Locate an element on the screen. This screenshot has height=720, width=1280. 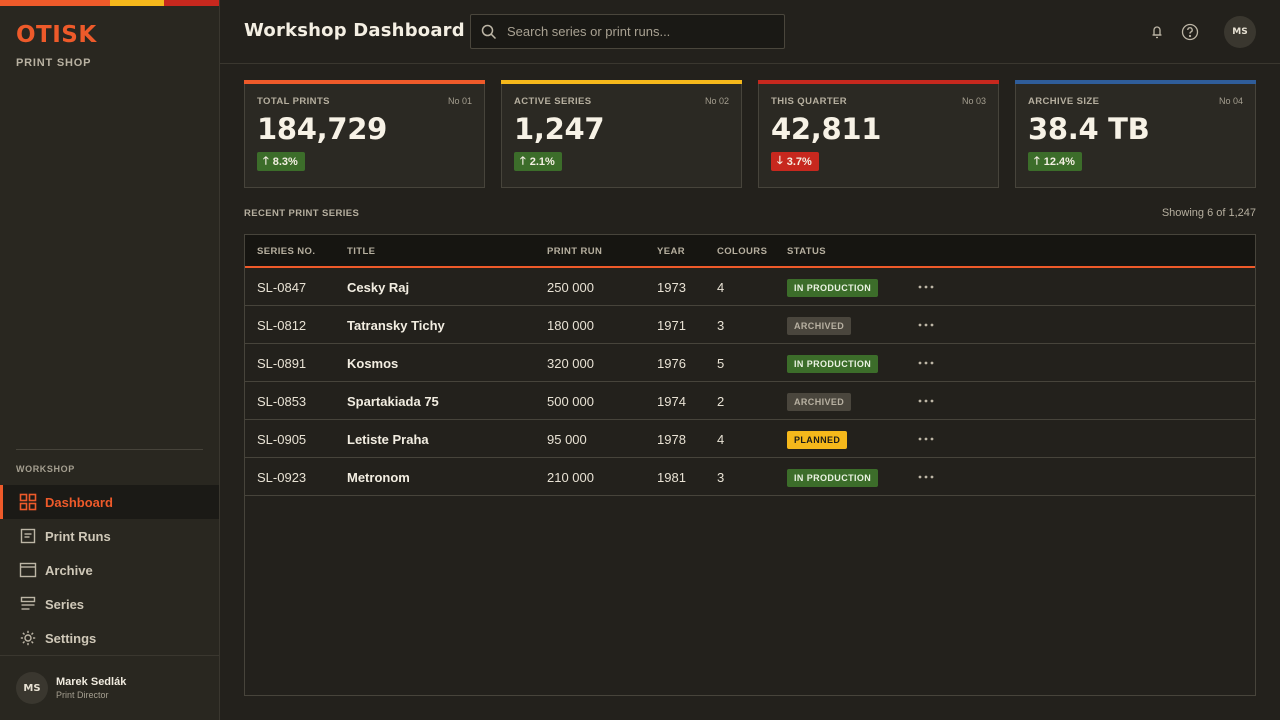
sidebar-item-dashboard: Dashboard is located at coordinates (109, 502).